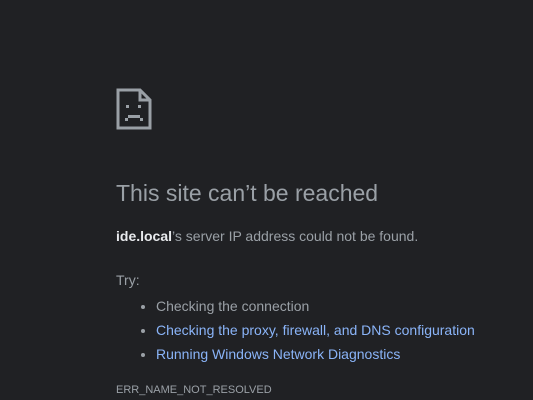 The image size is (533, 400). What do you see at coordinates (247, 193) in the screenshot?
I see `page-title: This site can’t be reached` at bounding box center [247, 193].